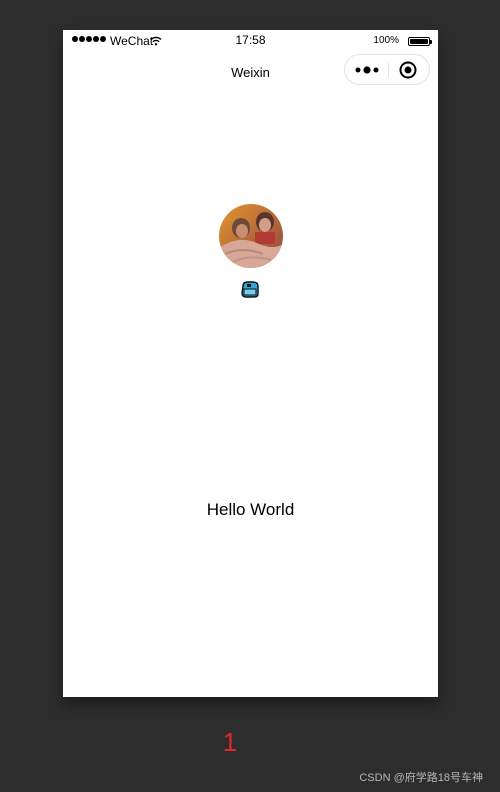 This screenshot has height=792, width=500. I want to click on greeting-text: Hello World, so click(250, 509).